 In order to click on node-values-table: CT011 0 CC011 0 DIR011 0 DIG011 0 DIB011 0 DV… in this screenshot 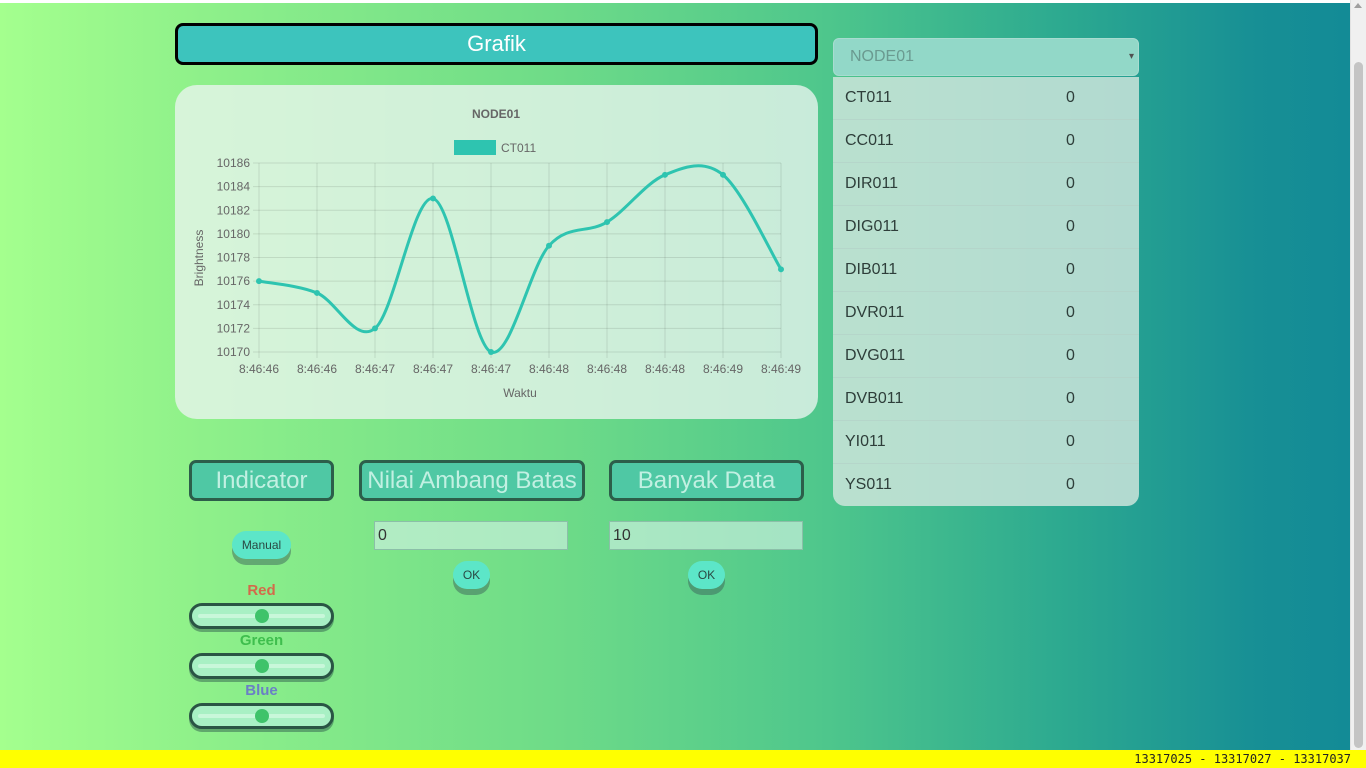, I will do `click(986, 291)`.